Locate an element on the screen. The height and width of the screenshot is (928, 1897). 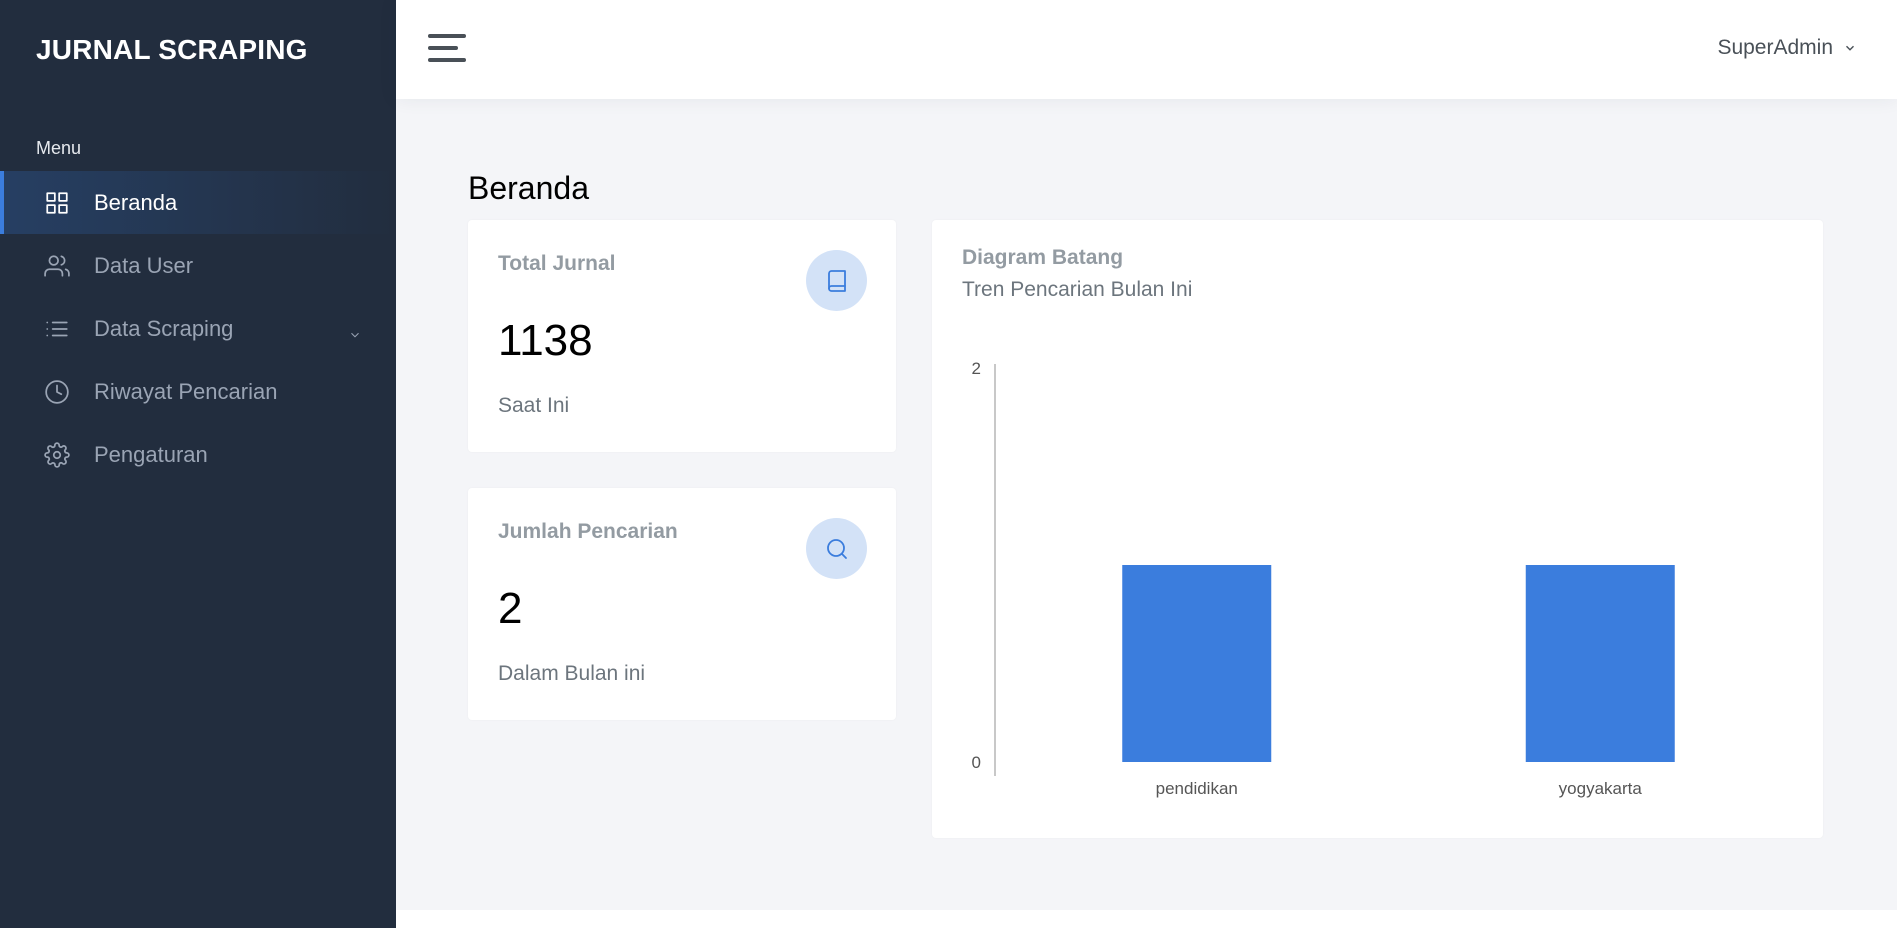
sidebar-item-data-user: Data User is located at coordinates (198, 265).